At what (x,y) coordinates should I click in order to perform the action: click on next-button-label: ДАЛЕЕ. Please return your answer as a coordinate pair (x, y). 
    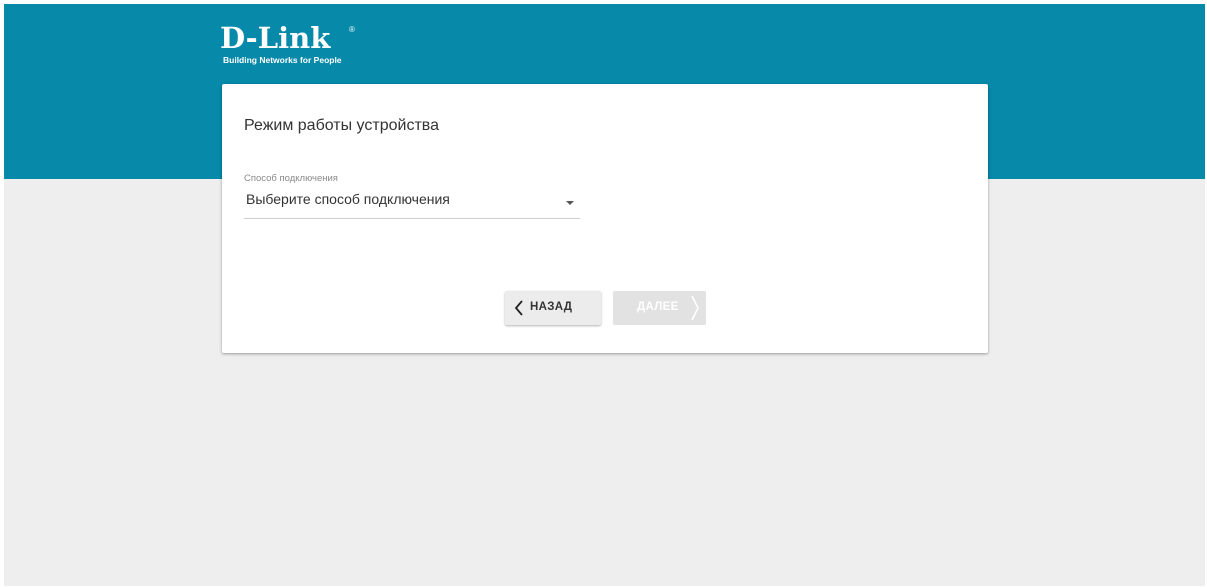
    Looking at the image, I should click on (658, 307).